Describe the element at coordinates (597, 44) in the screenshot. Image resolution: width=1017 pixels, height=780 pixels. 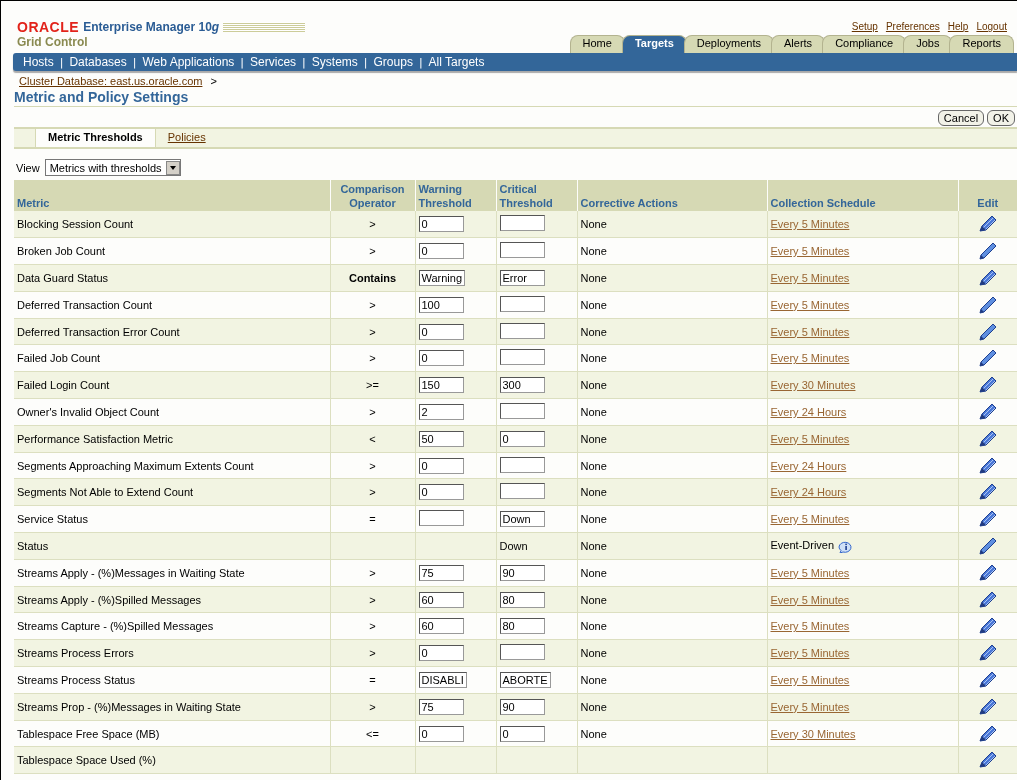
I see `main-tab: Home` at that location.